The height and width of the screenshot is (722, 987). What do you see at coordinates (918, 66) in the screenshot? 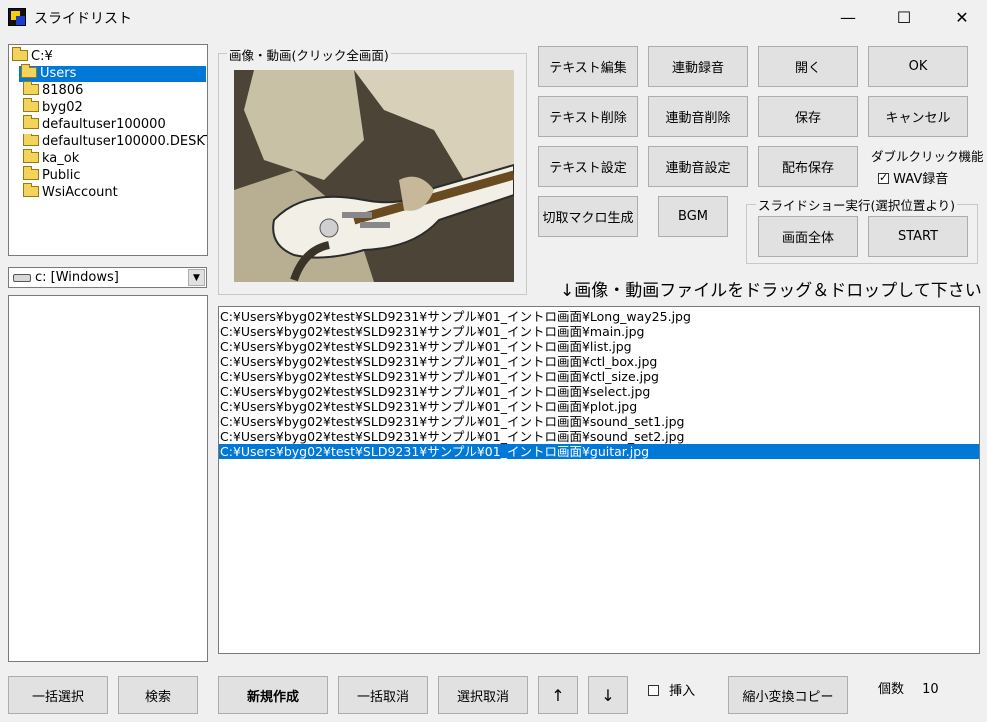
I see `ok-button: OK` at bounding box center [918, 66].